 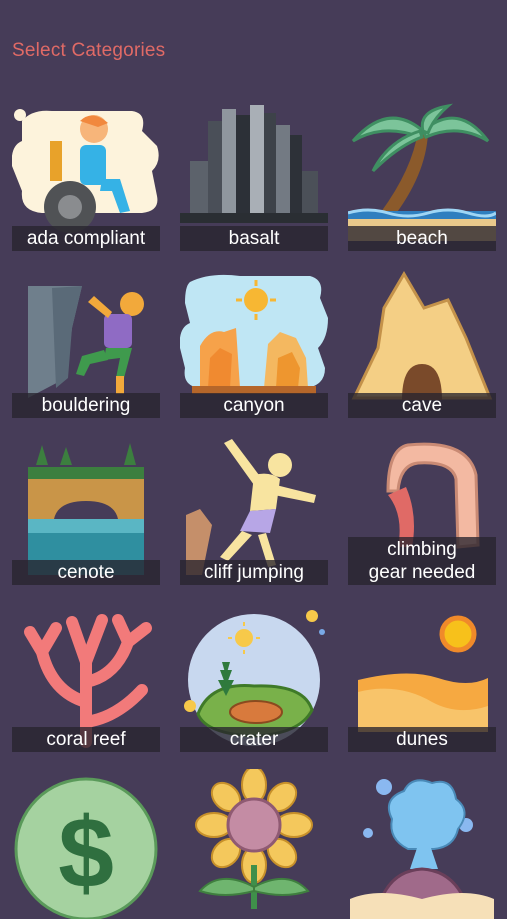 What do you see at coordinates (86, 677) in the screenshot?
I see `category-coral-reef: coral reef` at bounding box center [86, 677].